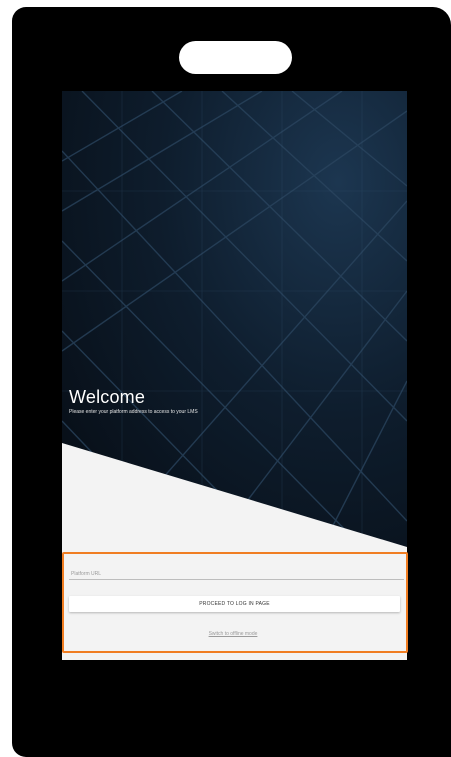 This screenshot has width=451, height=757. Describe the element at coordinates (234, 495) in the screenshot. I see `white-diagonal-overlay` at that location.